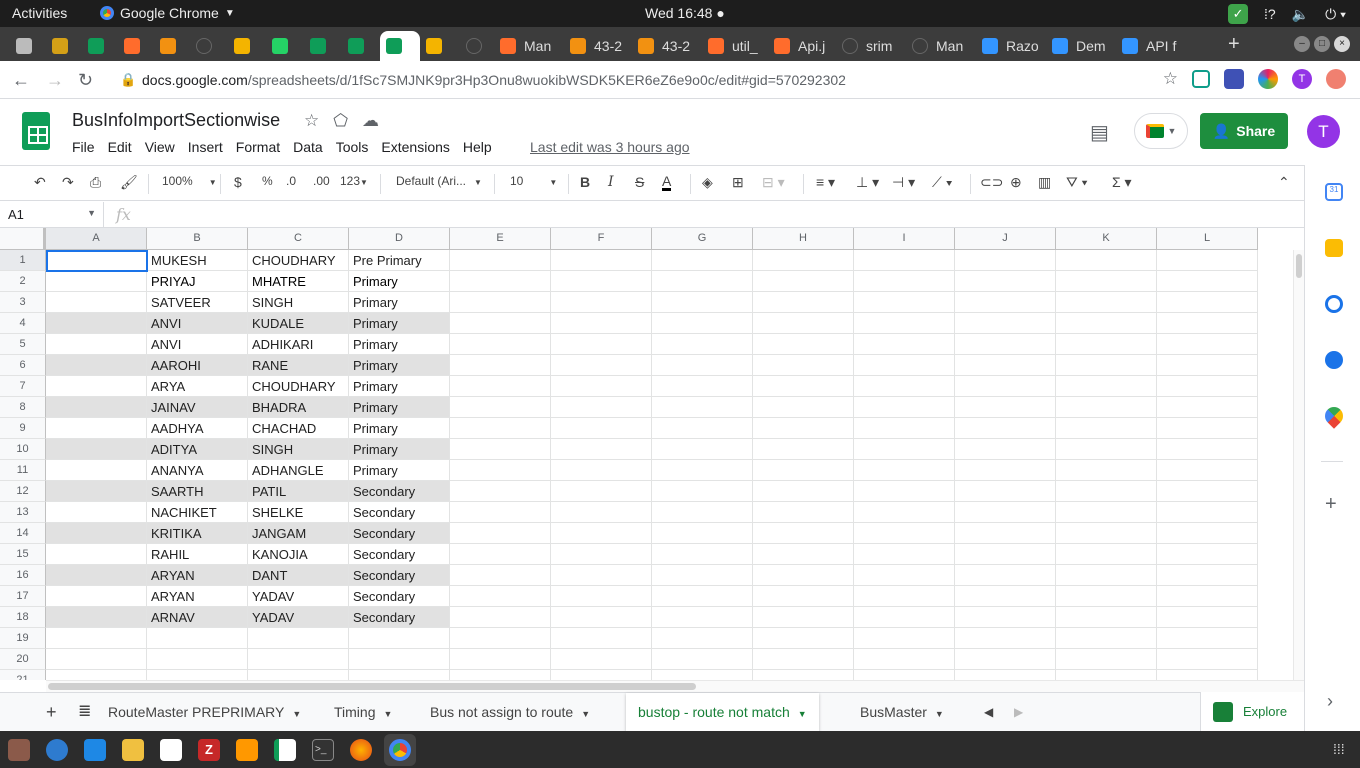  What do you see at coordinates (298, 470) in the screenshot?
I see `cell-c11: ADHANGLE` at bounding box center [298, 470].